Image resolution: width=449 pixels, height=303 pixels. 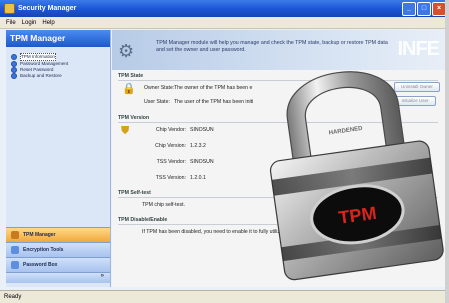 I want to click on status-text: Ready, so click(x=13, y=297).